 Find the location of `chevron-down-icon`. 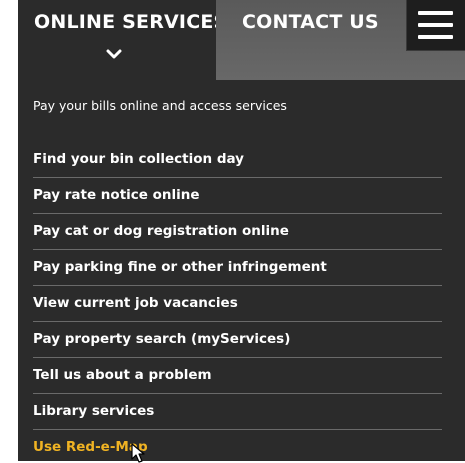

chevron-down-icon is located at coordinates (114, 54).